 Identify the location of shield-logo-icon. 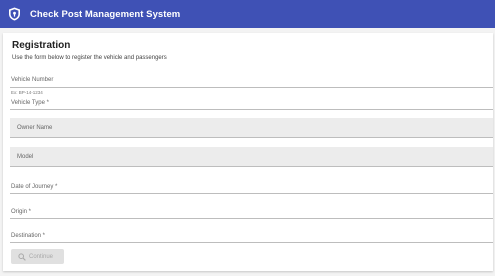
(14, 14).